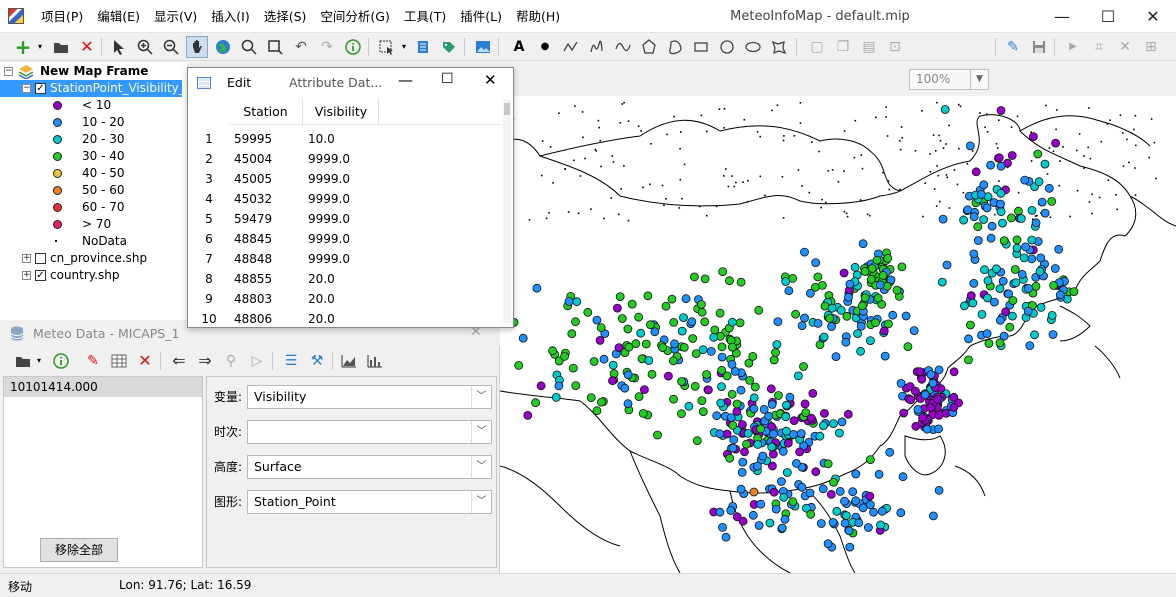  Describe the element at coordinates (538, 16) in the screenshot. I see `menu-help: 帮助(H)` at that location.